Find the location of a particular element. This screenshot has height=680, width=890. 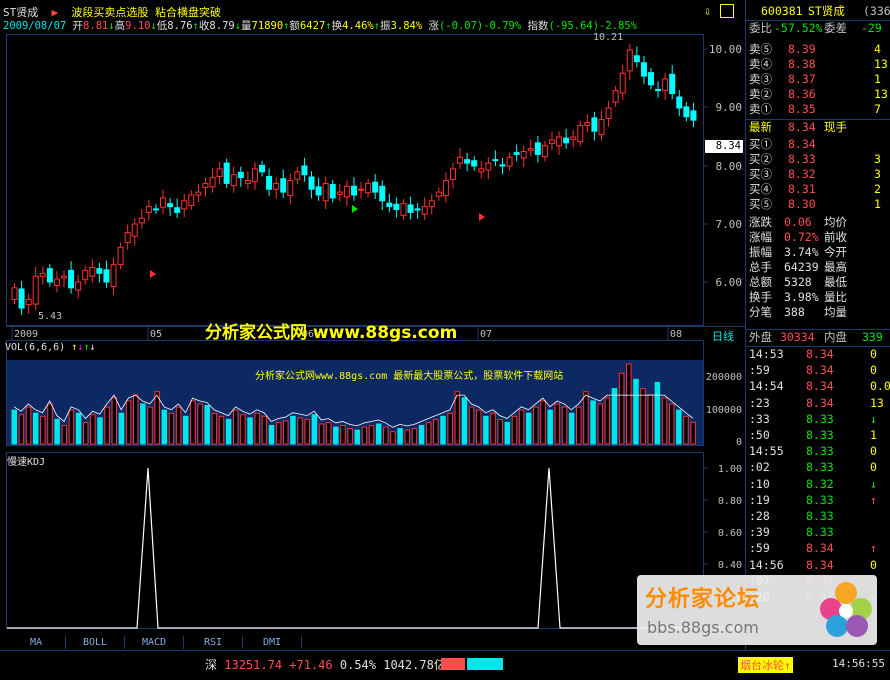

tick-price: 8.32 is located at coordinates (820, 483).